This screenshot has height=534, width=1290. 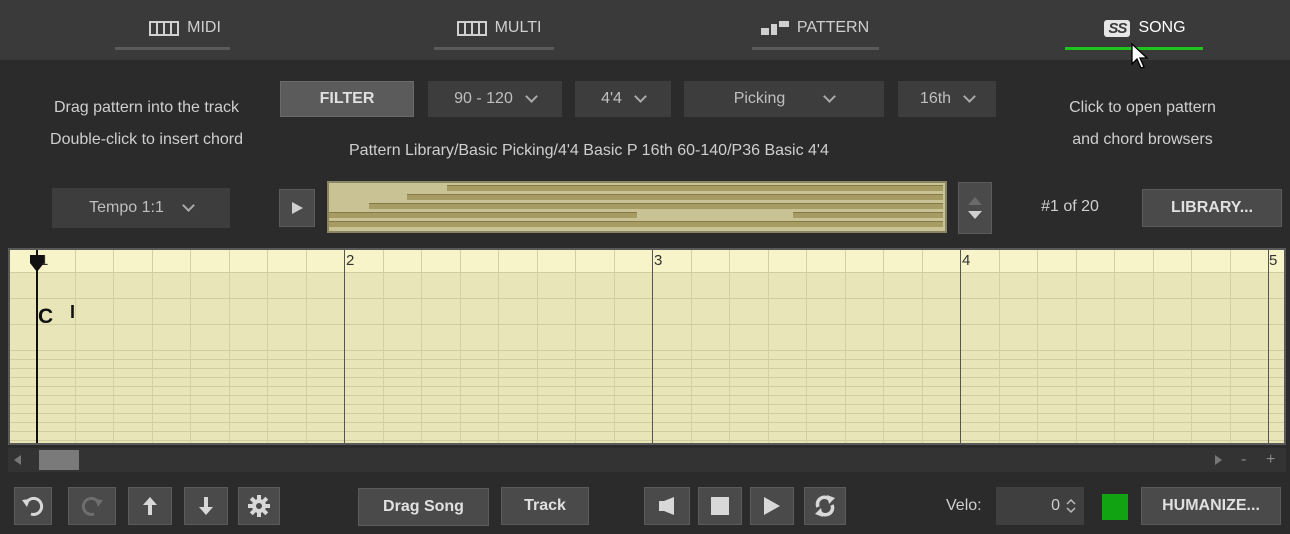 What do you see at coordinates (640, 96) in the screenshot?
I see `chevron-down-icon` at bounding box center [640, 96].